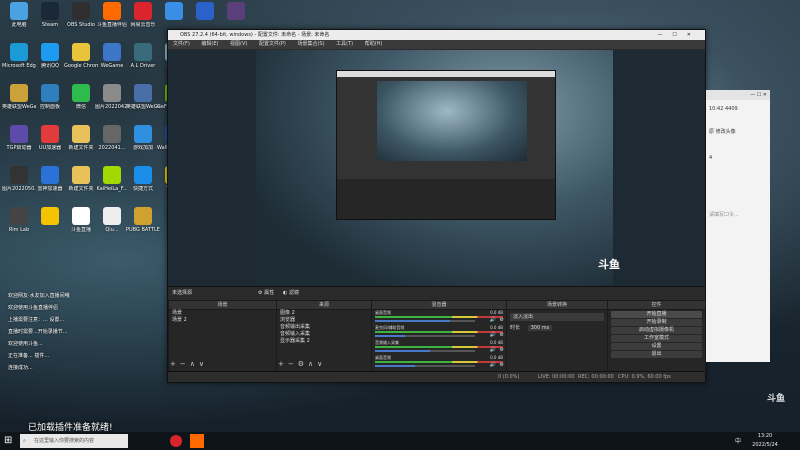 This screenshot has height=450, width=800. What do you see at coordinates (181, 44) in the screenshot?
I see `menu-file: 文件(F)` at bounding box center [181, 44].